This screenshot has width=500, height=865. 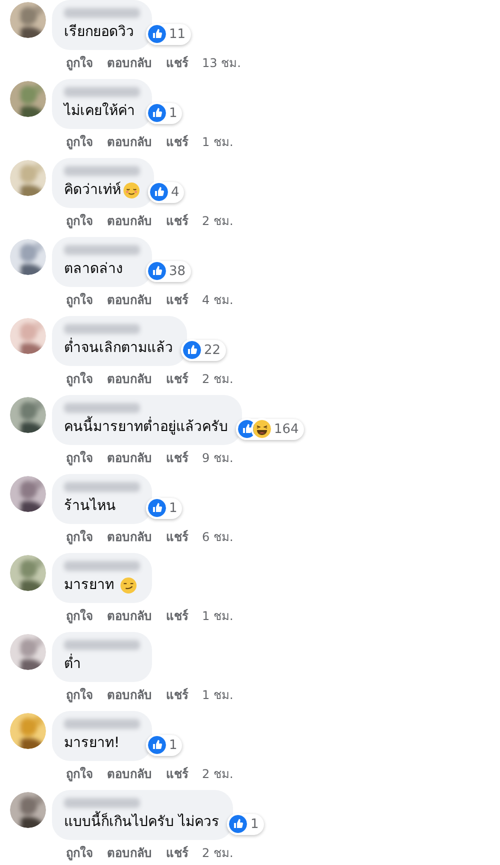 What do you see at coordinates (128, 585) in the screenshot?
I see `smirking-emoji-icon` at bounding box center [128, 585].